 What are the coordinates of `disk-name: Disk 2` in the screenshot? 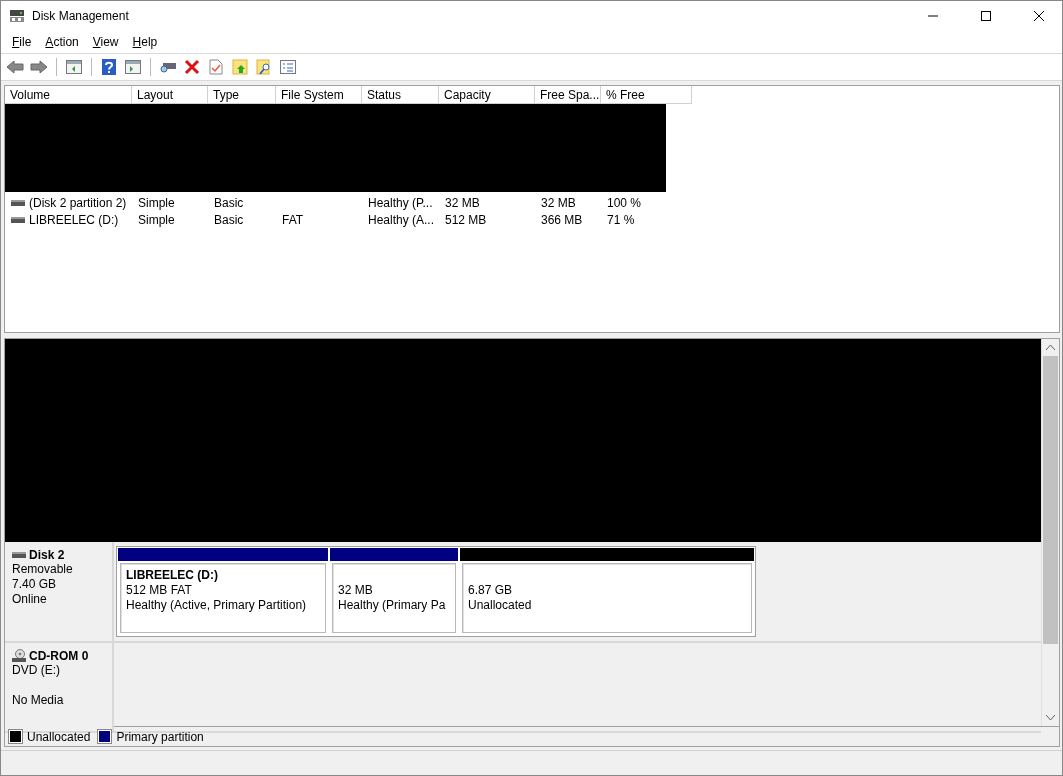 It's located at (47, 555).